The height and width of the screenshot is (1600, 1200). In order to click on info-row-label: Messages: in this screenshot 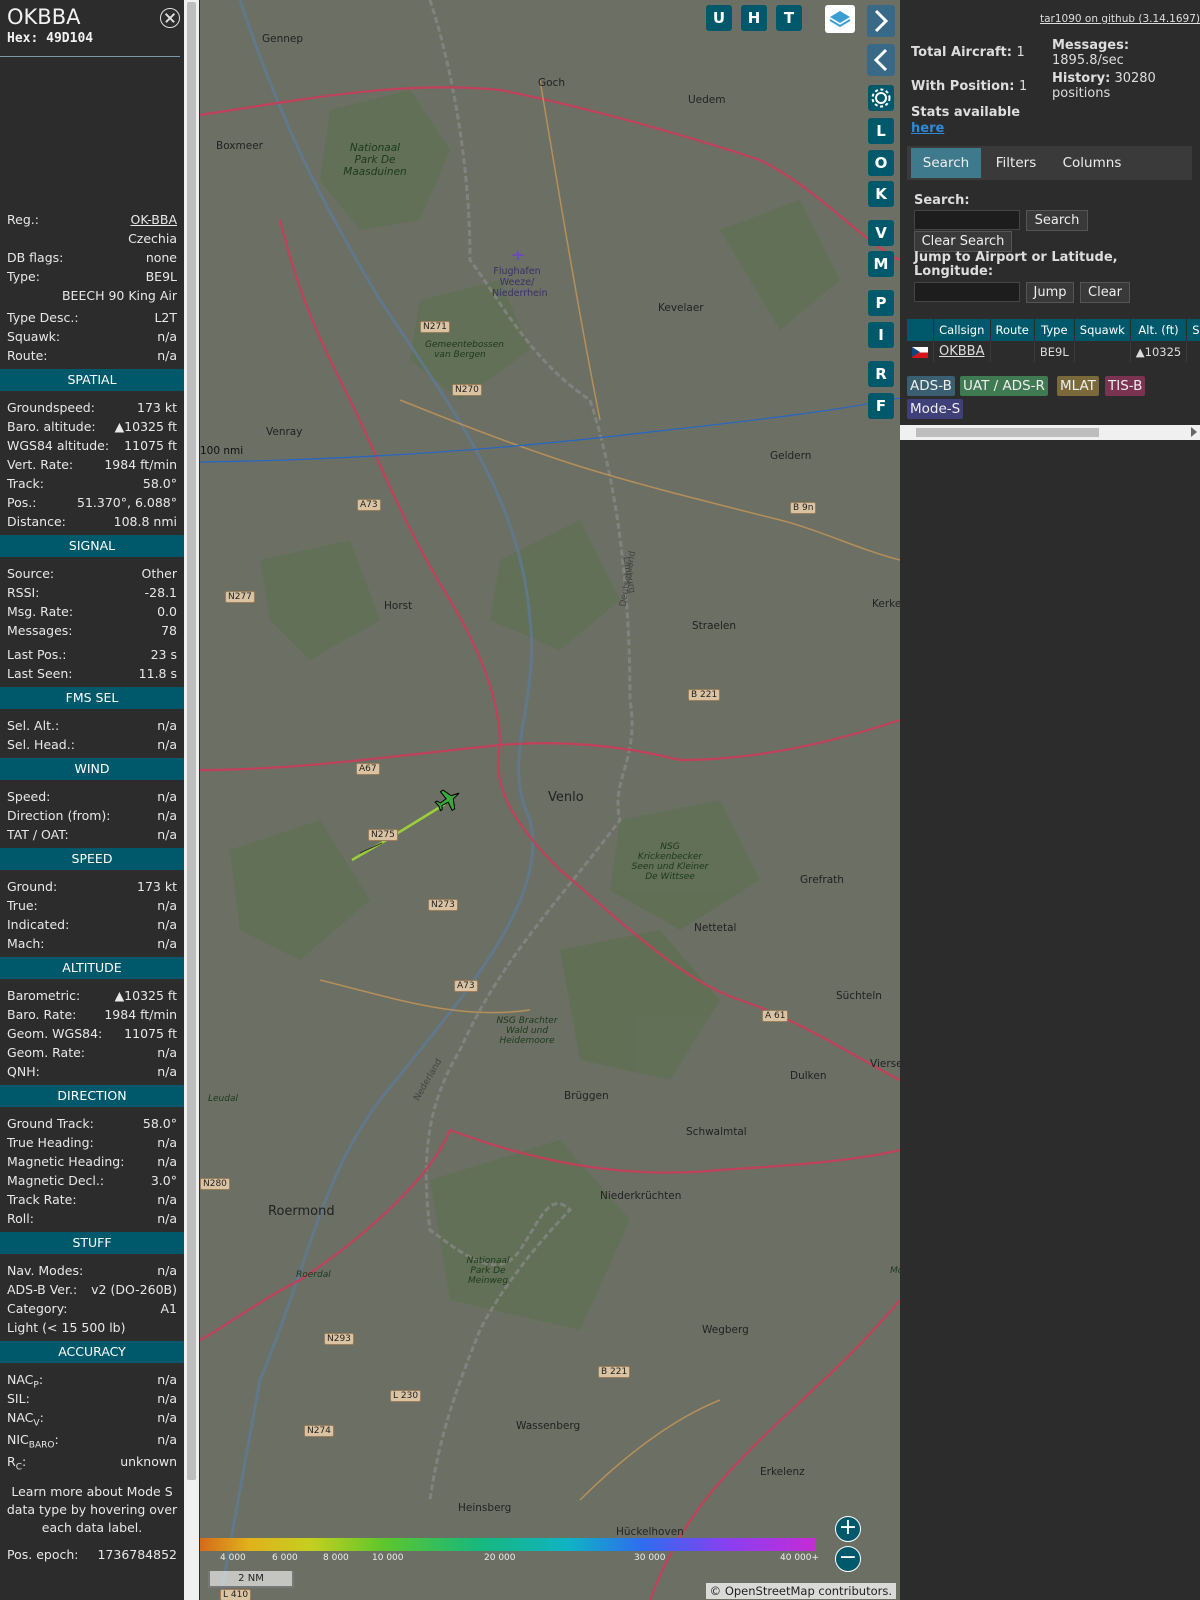, I will do `click(40, 630)`.